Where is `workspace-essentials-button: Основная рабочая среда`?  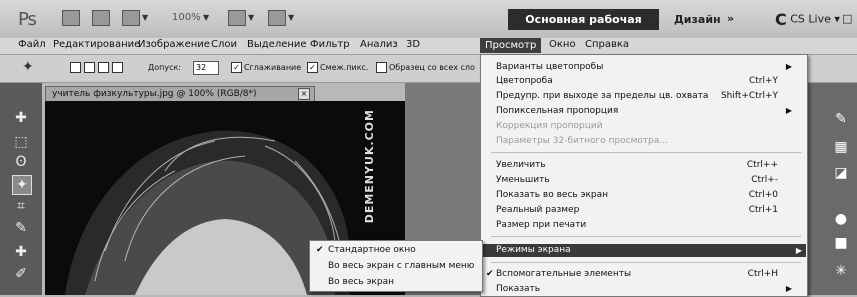 workspace-essentials-button: Основная рабочая среда is located at coordinates (583, 28).